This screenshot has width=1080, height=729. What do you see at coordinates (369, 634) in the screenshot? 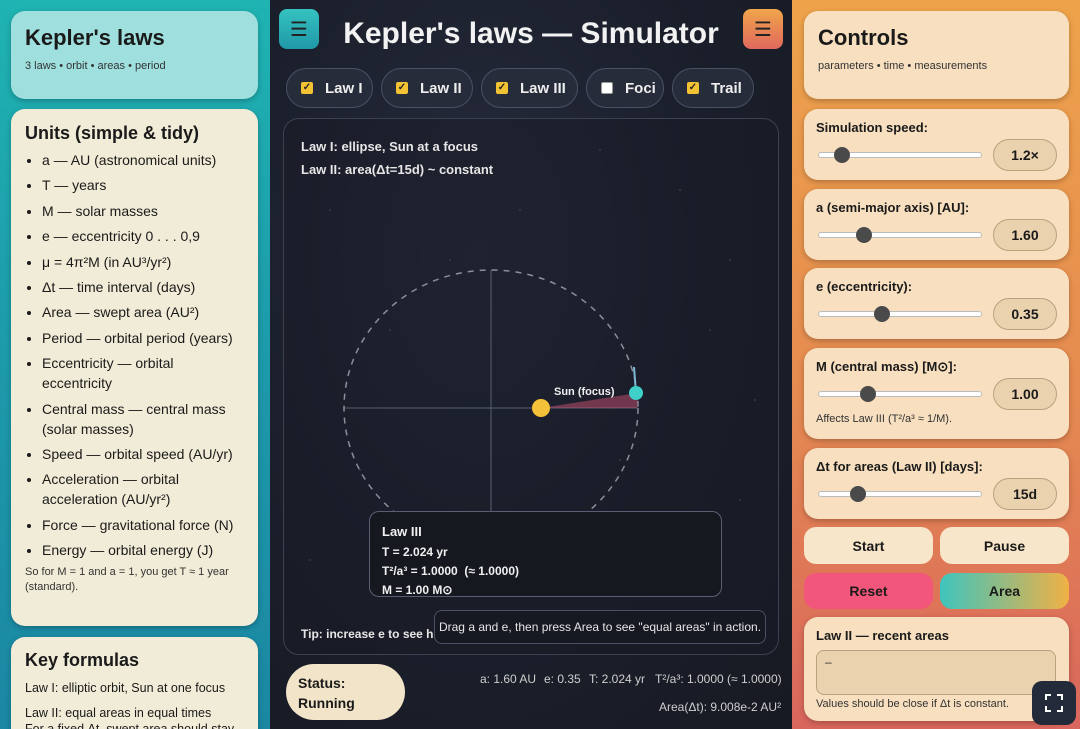
I see `tip-text: Tip: increase e to see hi` at bounding box center [369, 634].